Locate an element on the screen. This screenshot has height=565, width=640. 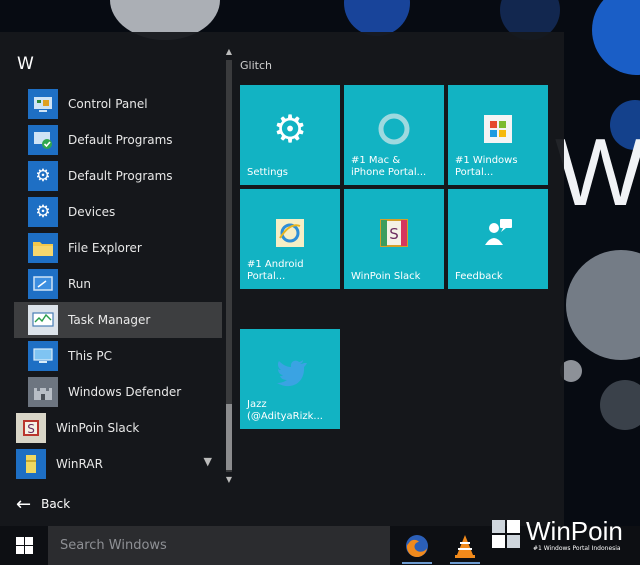
app-item-windows-defender: Windows Defender is located at coordinates (118, 392).